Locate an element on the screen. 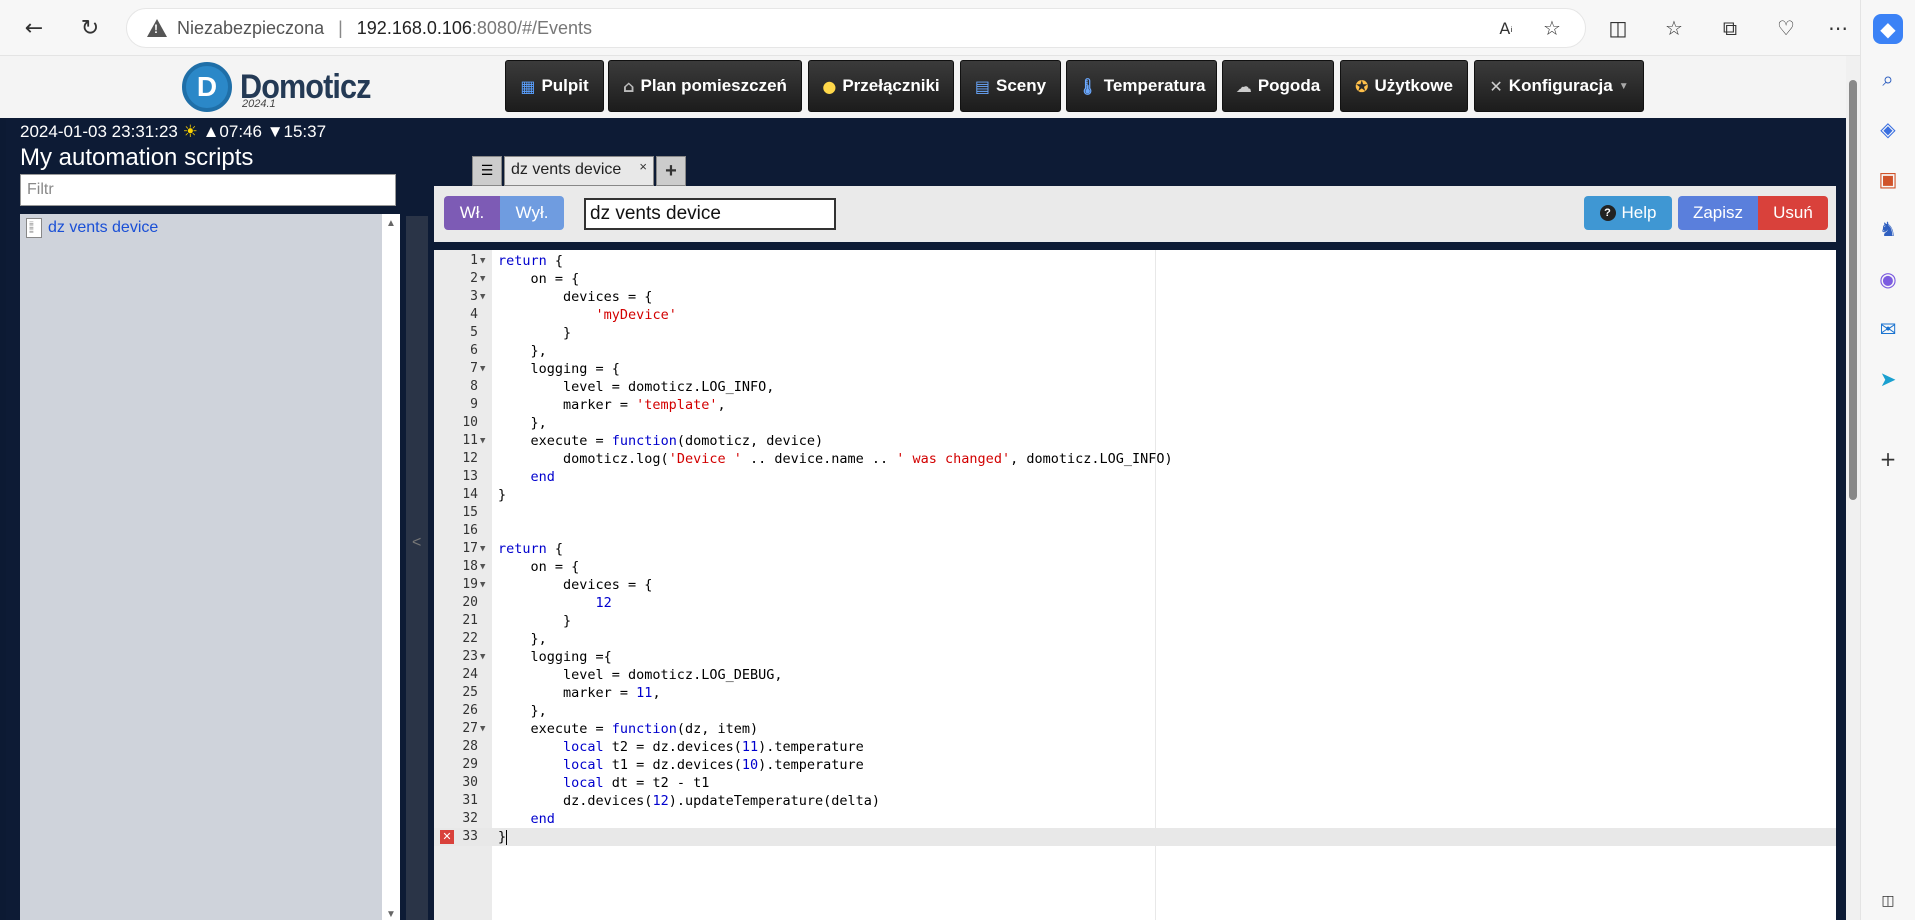 The width and height of the screenshot is (1915, 920). nav-uzytkowe: ✪ Użytkowe is located at coordinates (1404, 86).